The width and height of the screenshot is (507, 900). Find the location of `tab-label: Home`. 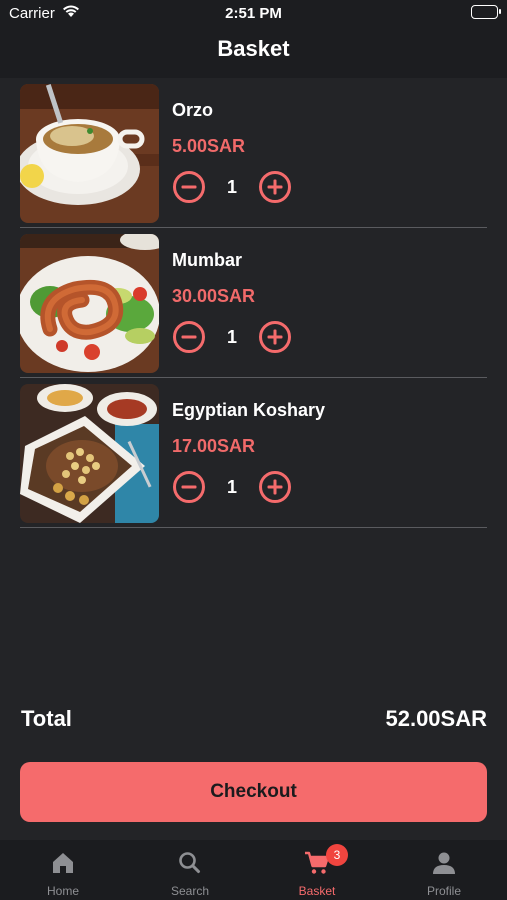

tab-label: Home is located at coordinates (62, 891).